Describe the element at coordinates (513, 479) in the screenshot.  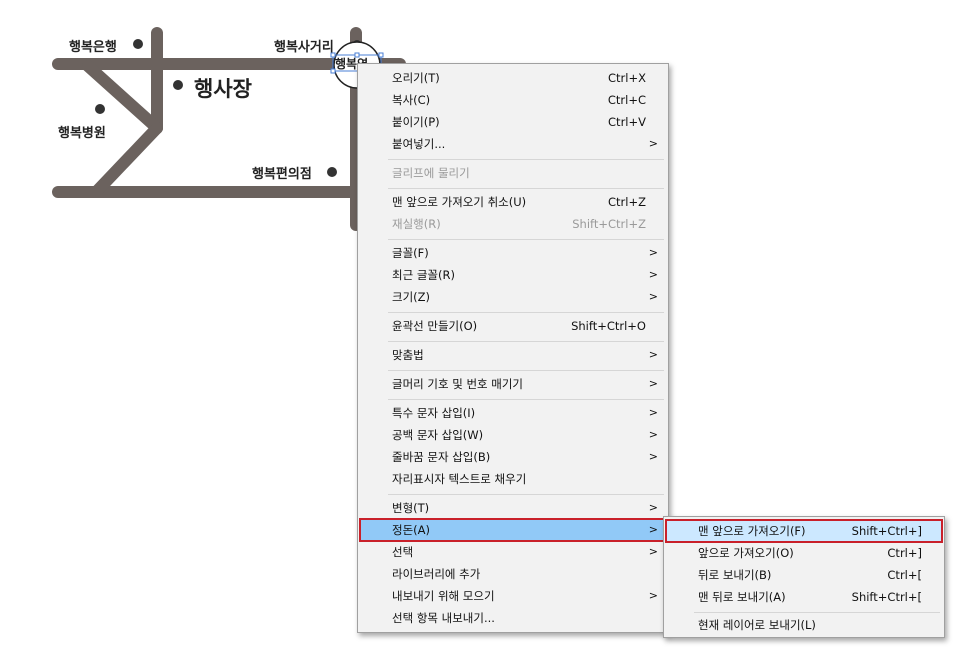
I see `menu-item-placeholder: 자리표시자 텍스트로 채우기` at that location.